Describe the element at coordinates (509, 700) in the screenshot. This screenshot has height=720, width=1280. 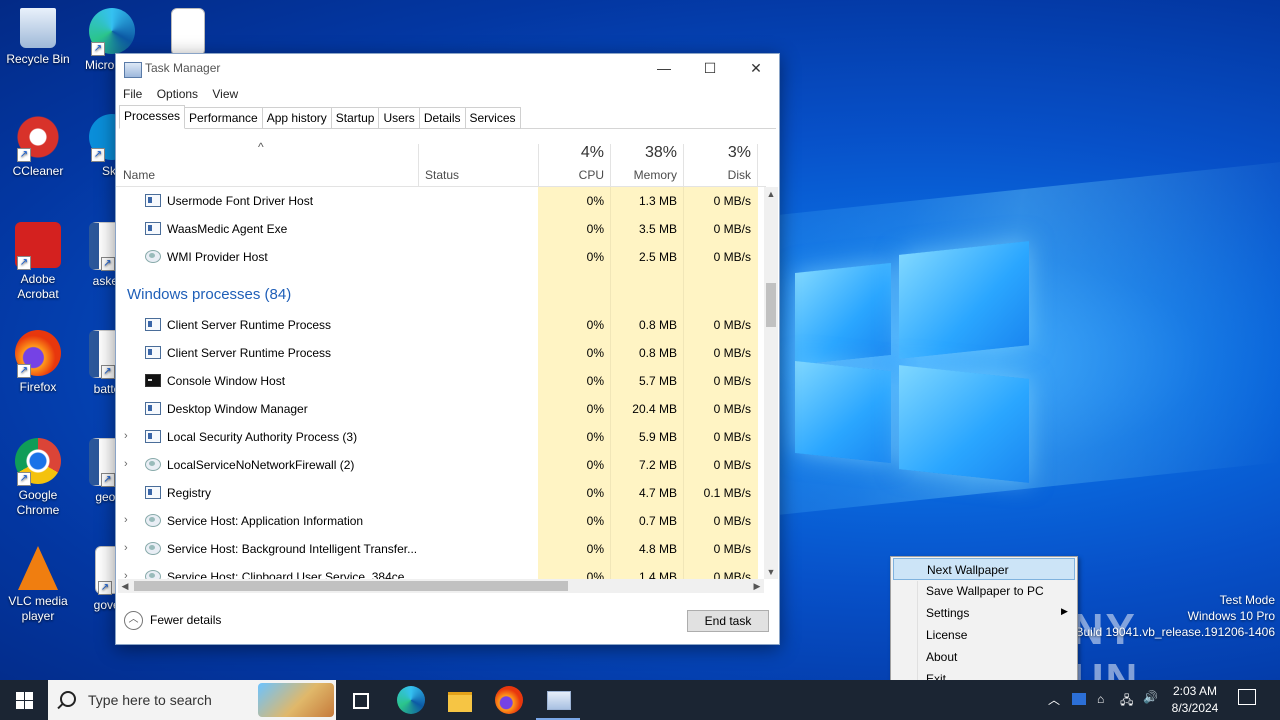
I see `firefox-taskbar-icon` at that location.